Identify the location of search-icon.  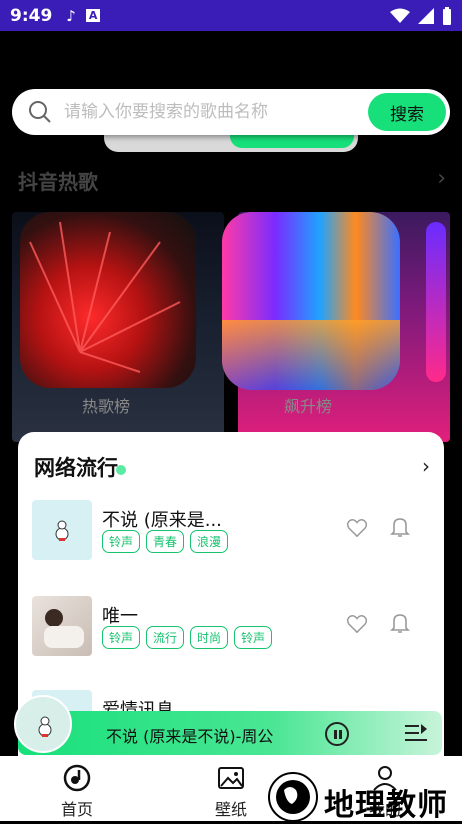
(40, 112).